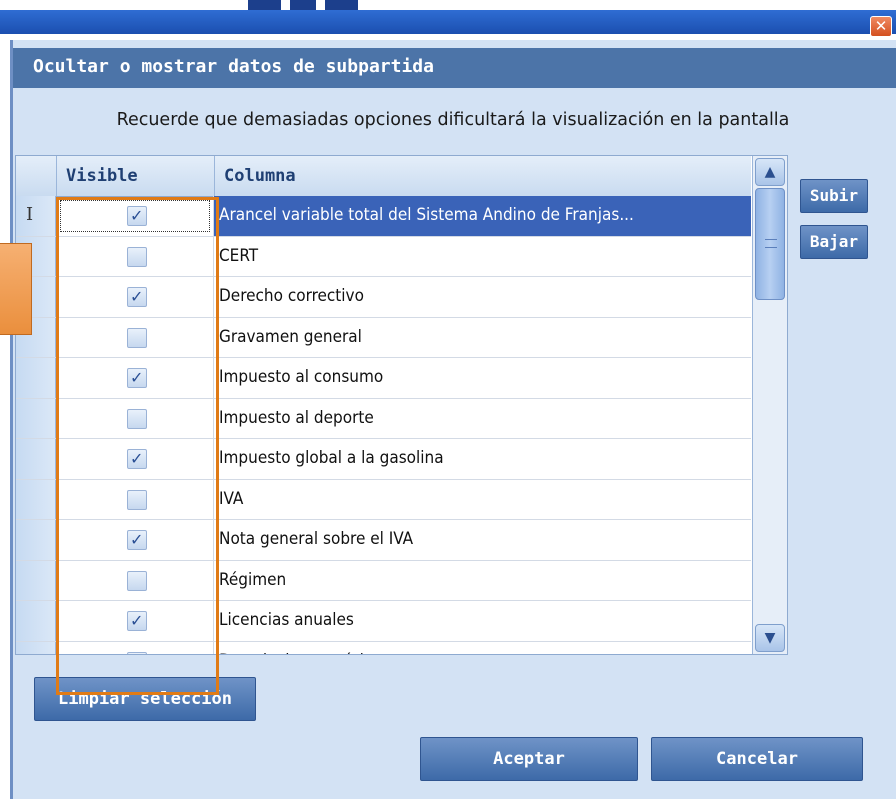  Describe the element at coordinates (331, 458) in the screenshot. I see `column-name-label: Impuesto global a la gasolina` at that location.